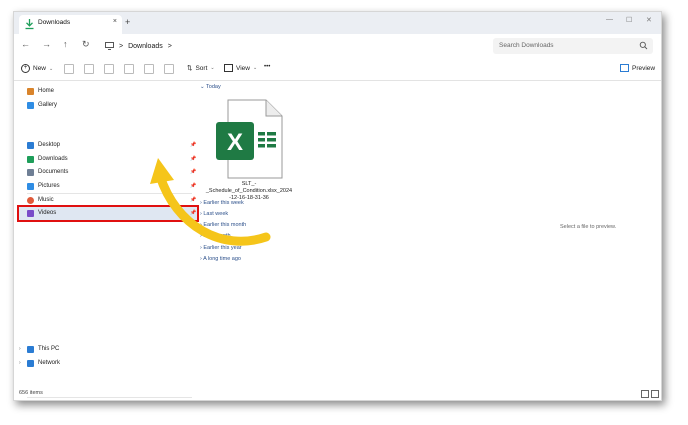 This screenshot has width=688, height=425. What do you see at coordinates (170, 46) in the screenshot?
I see `breadcrumb-chevron: >` at bounding box center [170, 46].